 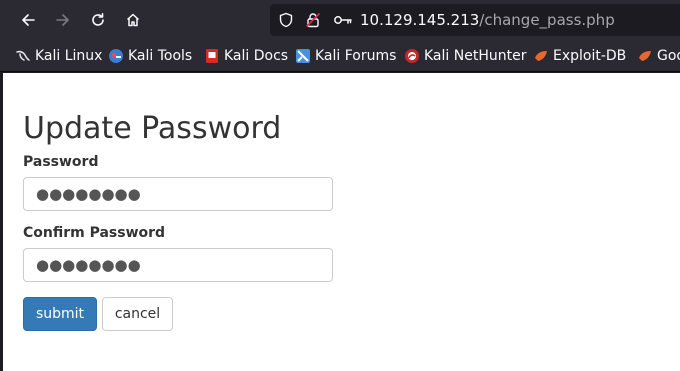 I want to click on kali-forums-icon, so click(x=303, y=56).